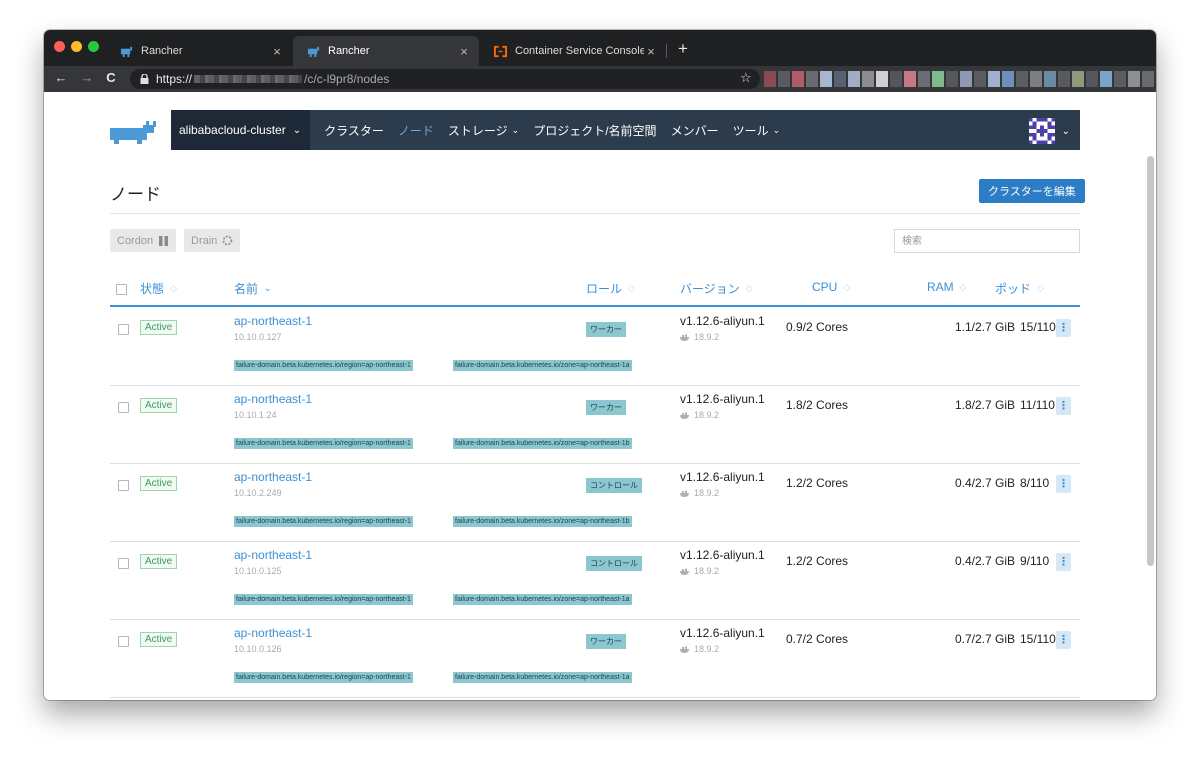  Describe the element at coordinates (199, 51) in the screenshot. I see `browser-tab-rancher-1: Rancher ×` at that location.